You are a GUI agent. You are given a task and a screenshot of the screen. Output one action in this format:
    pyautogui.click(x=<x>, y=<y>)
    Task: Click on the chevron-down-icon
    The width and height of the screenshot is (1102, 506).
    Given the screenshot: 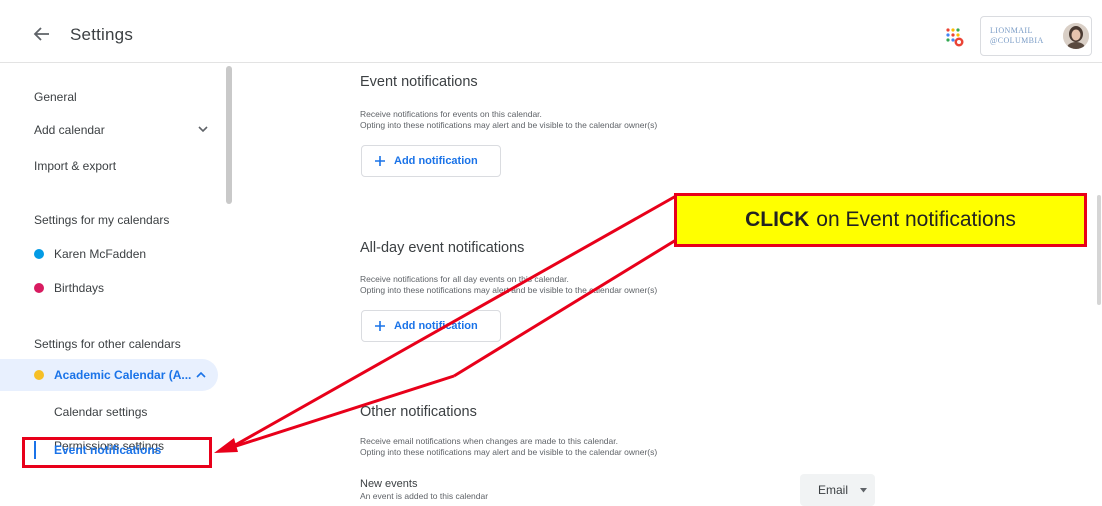 What is the action you would take?
    pyautogui.click(x=203, y=129)
    